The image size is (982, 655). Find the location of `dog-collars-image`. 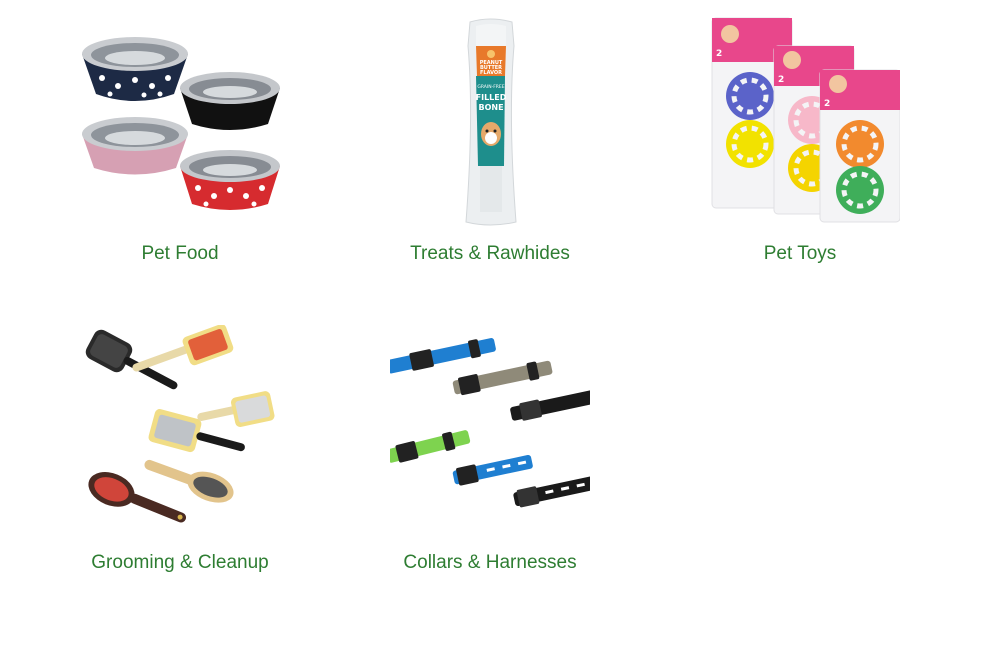

dog-collars-image is located at coordinates (490, 430).